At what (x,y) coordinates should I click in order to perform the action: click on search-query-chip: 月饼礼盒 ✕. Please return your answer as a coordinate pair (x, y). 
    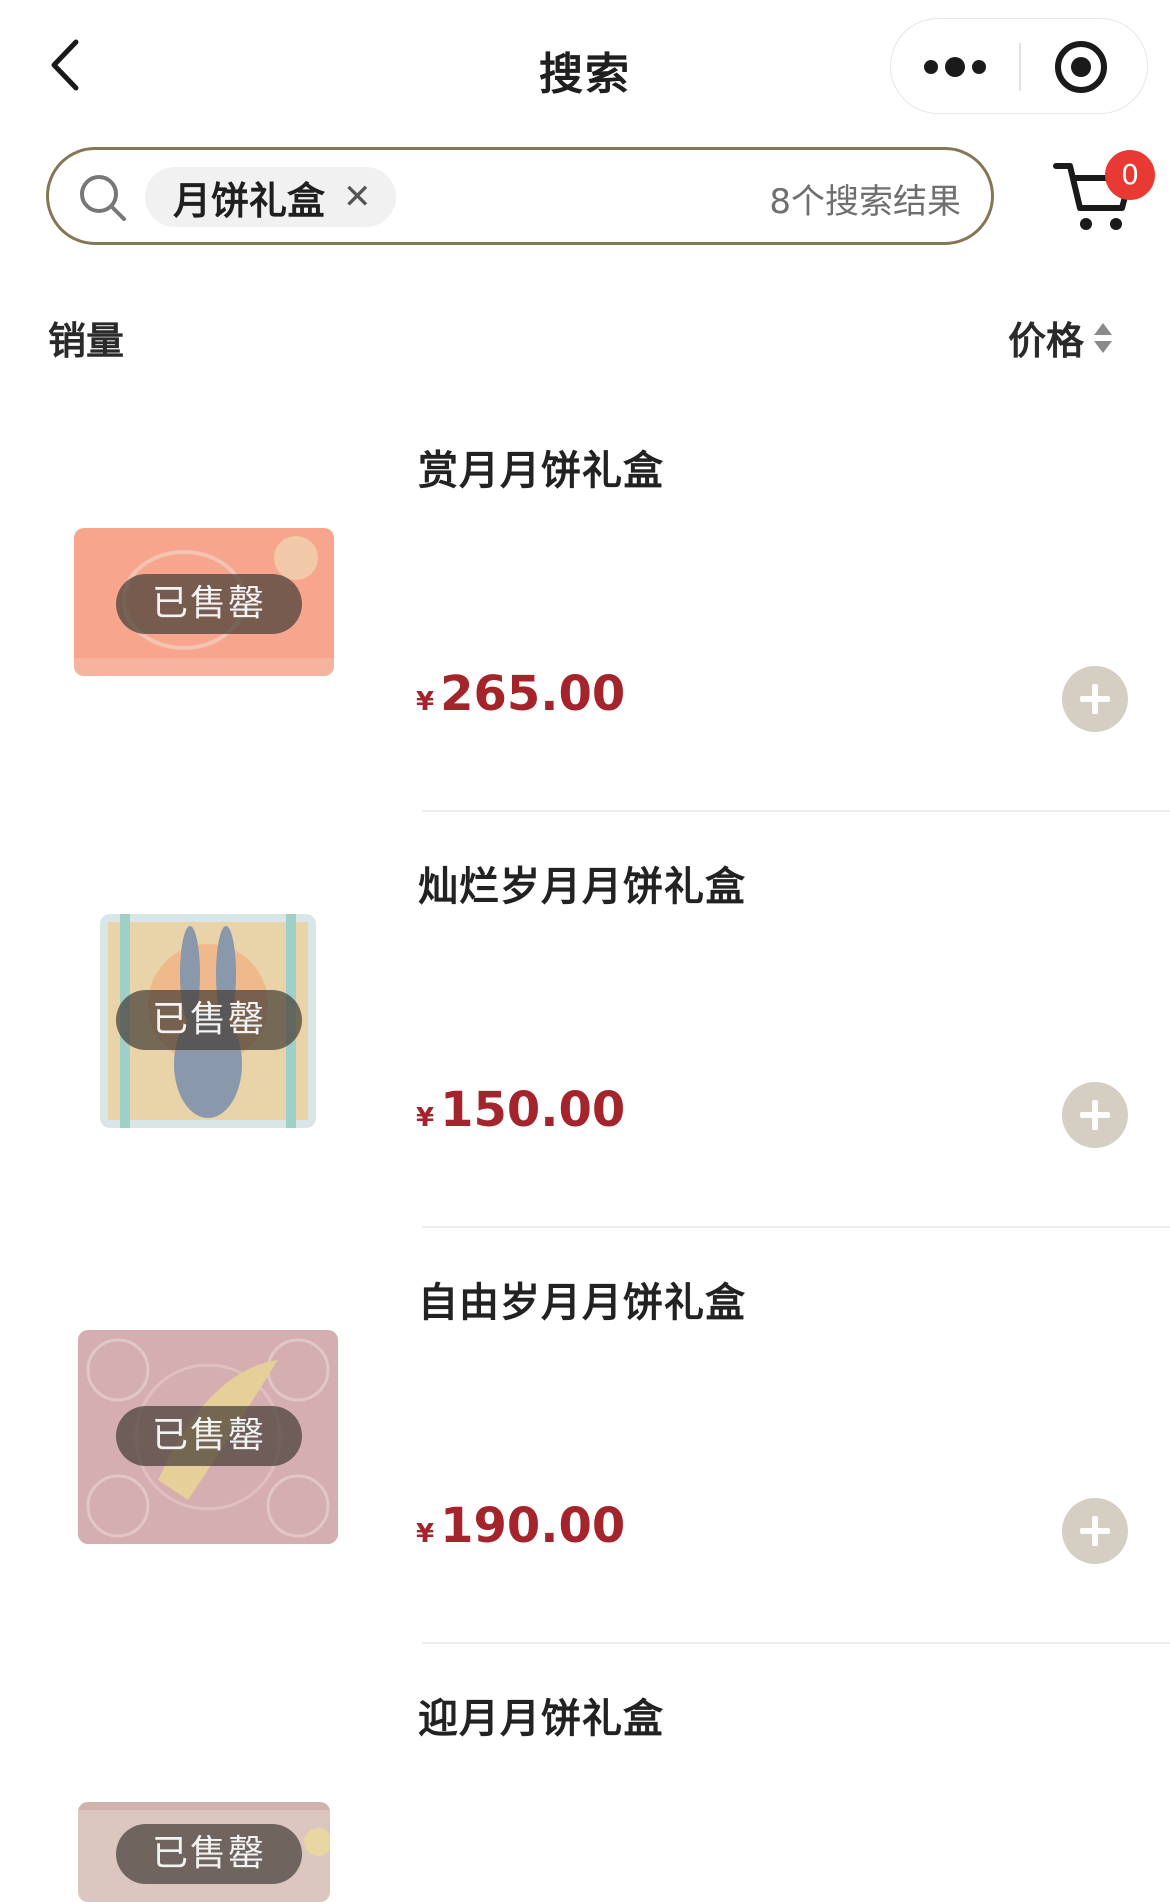
    Looking at the image, I should click on (270, 197).